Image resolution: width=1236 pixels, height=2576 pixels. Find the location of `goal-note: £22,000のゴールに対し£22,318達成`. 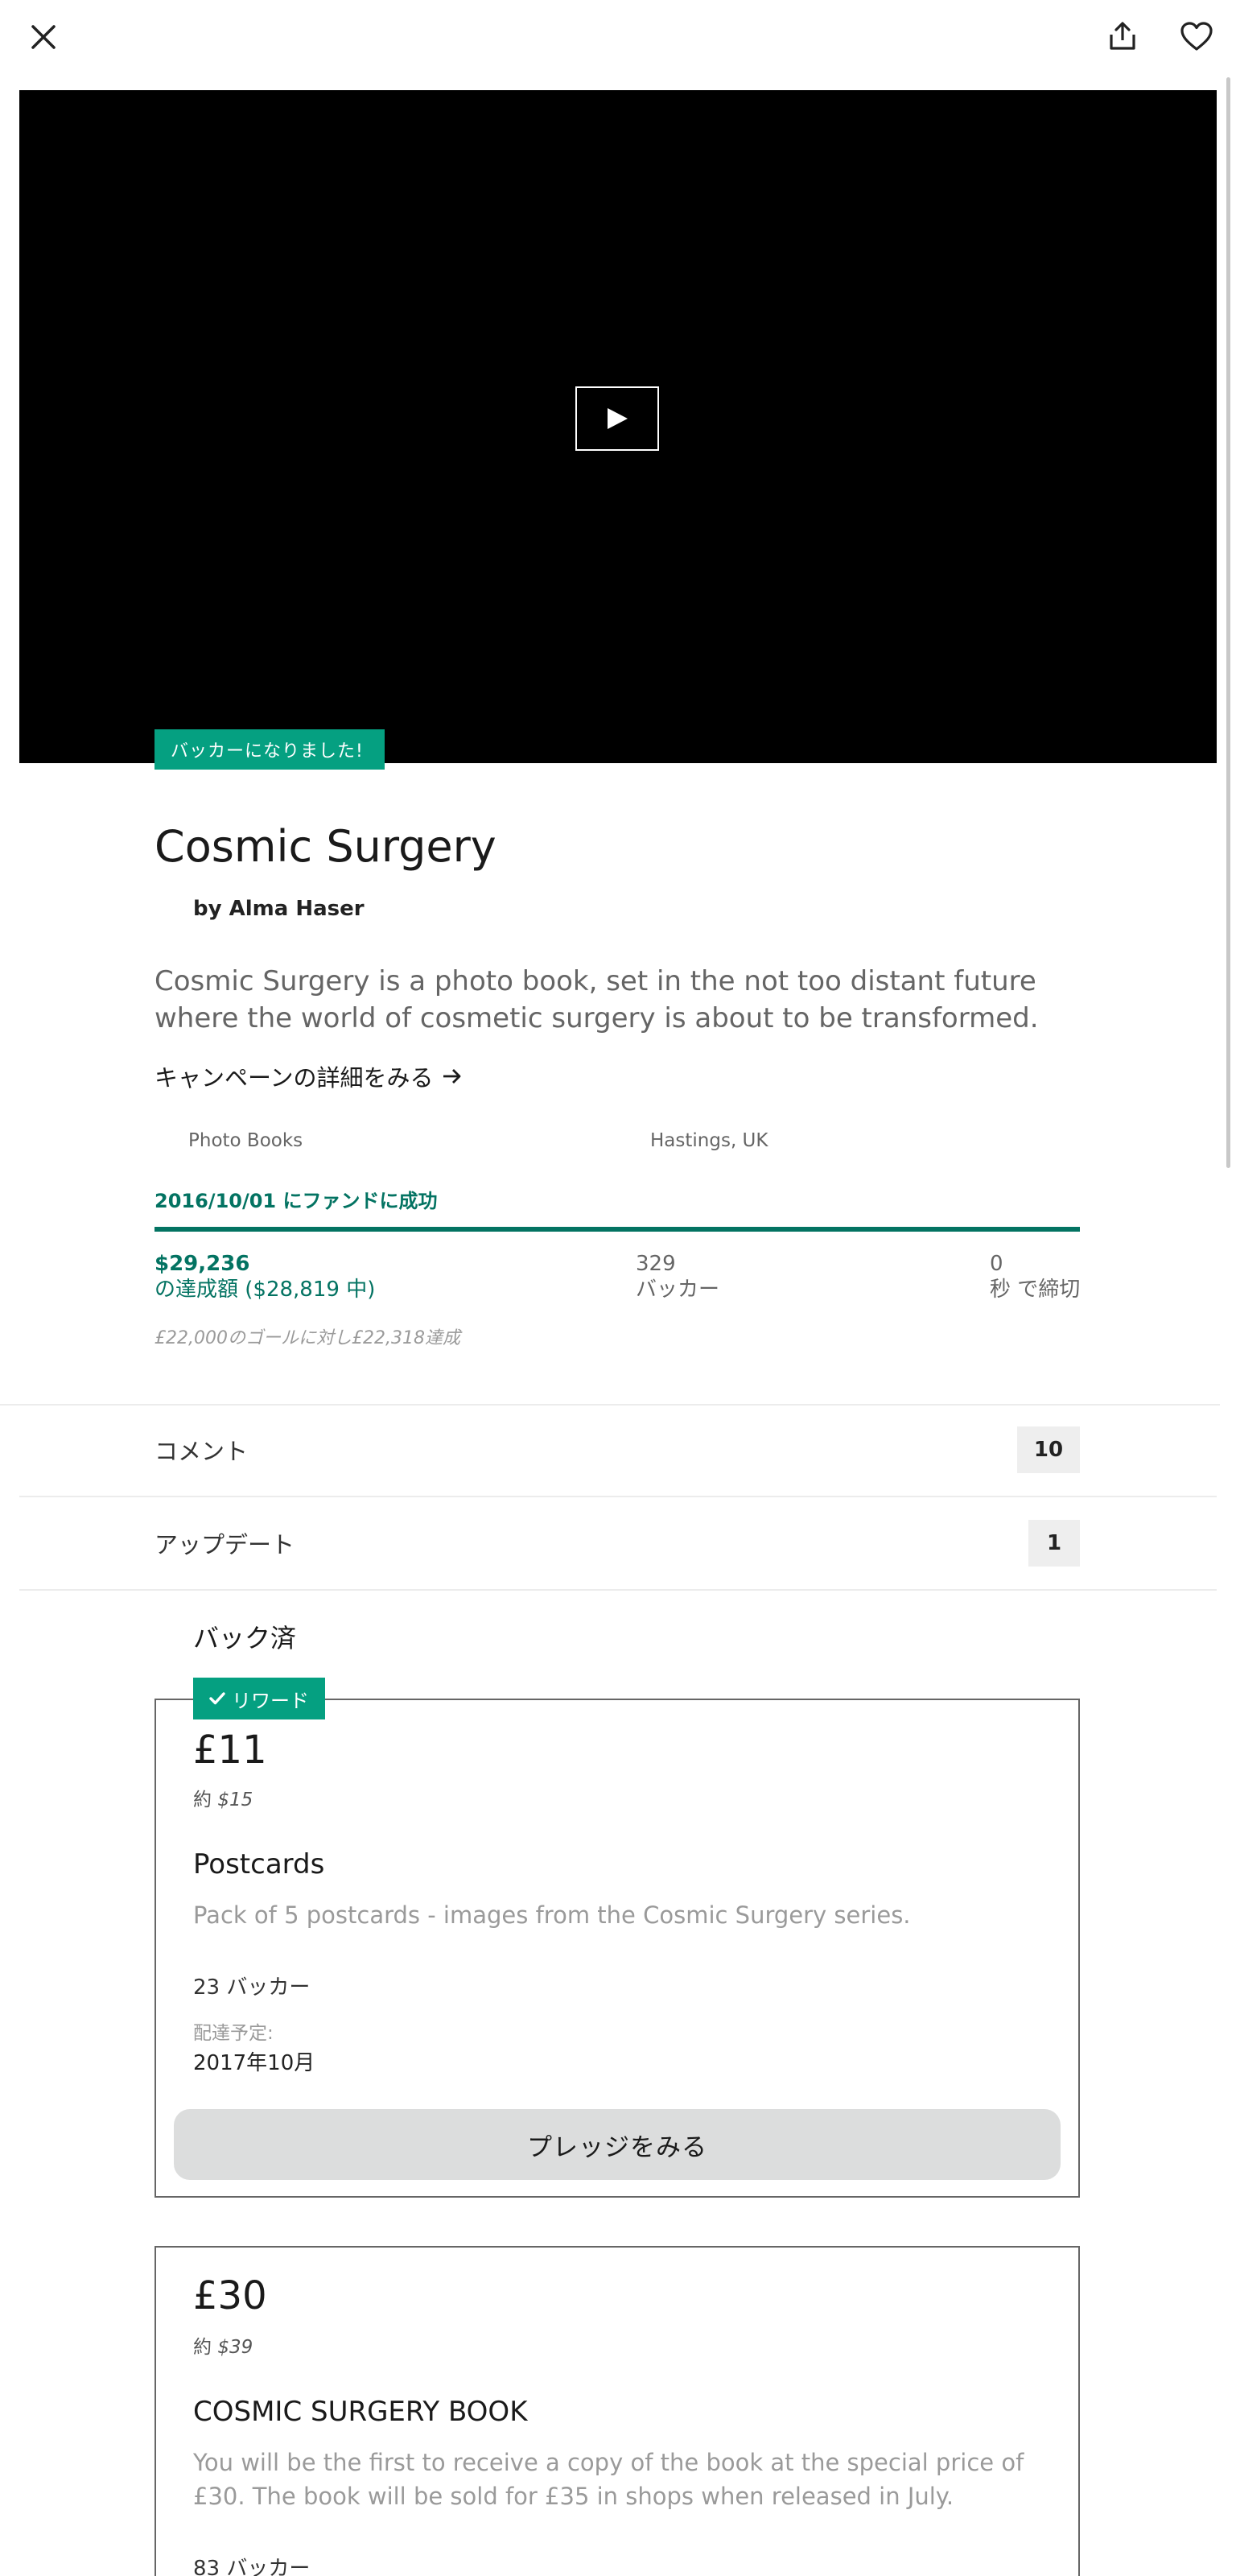

goal-note: £22,000のゴールに対し£22,318達成 is located at coordinates (307, 1338).